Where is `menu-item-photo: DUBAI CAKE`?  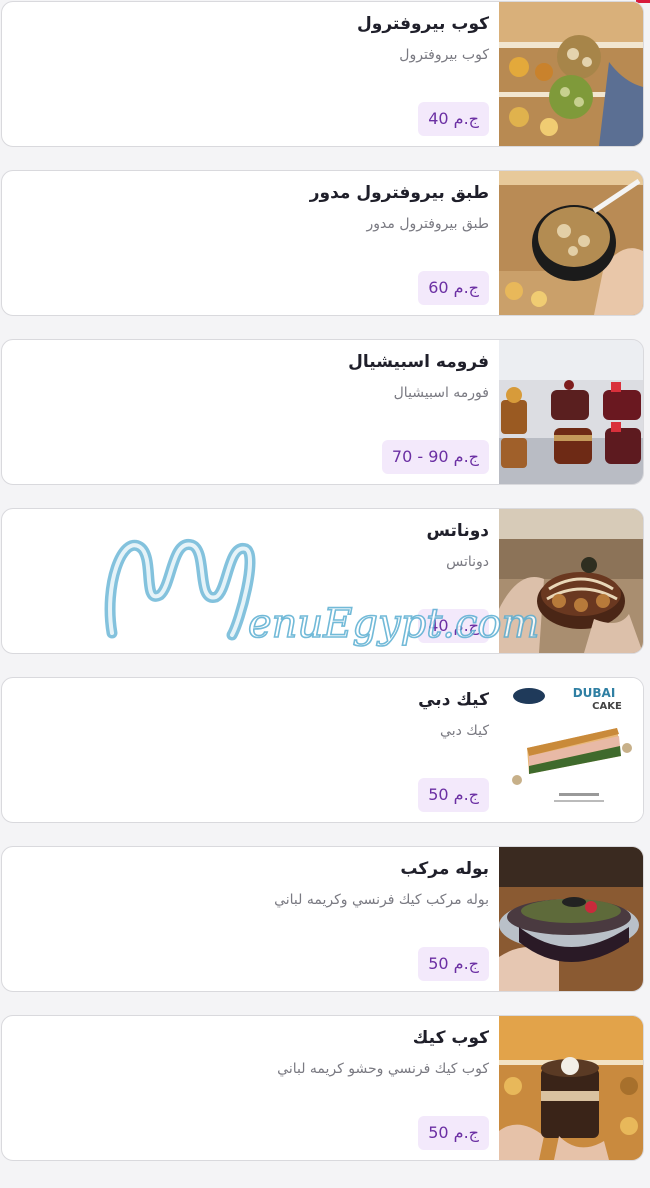
menu-item-photo: DUBAI CAKE is located at coordinates (571, 750).